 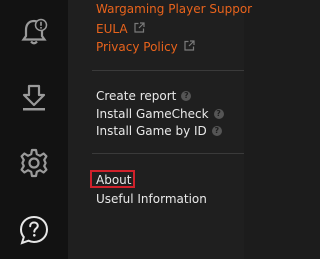 I want to click on about-label: About, so click(x=114, y=180).